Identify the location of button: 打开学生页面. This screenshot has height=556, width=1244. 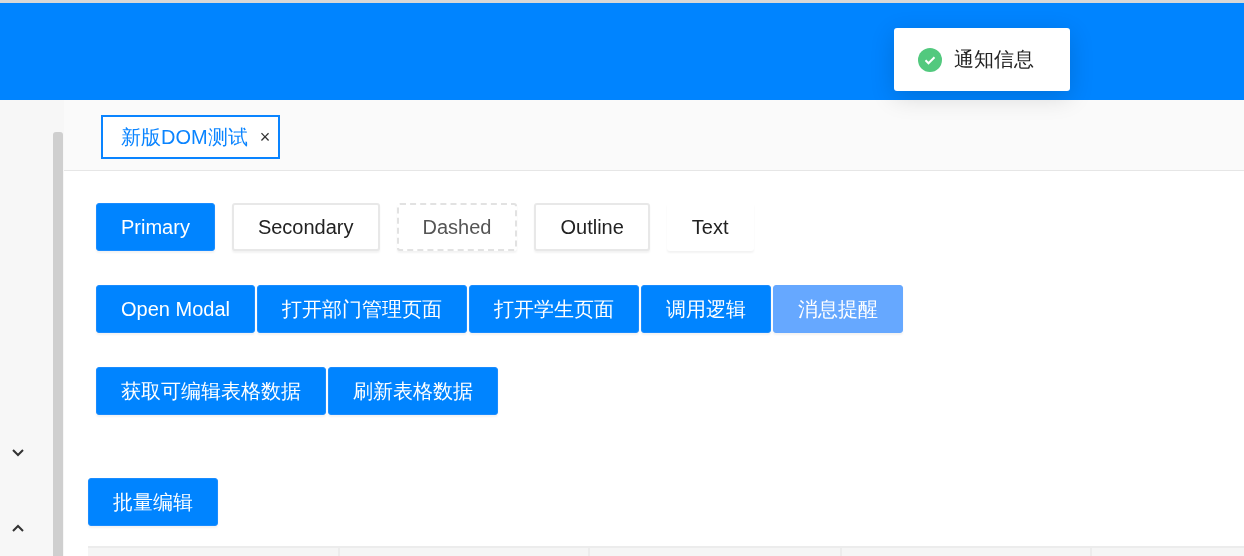
(553, 309).